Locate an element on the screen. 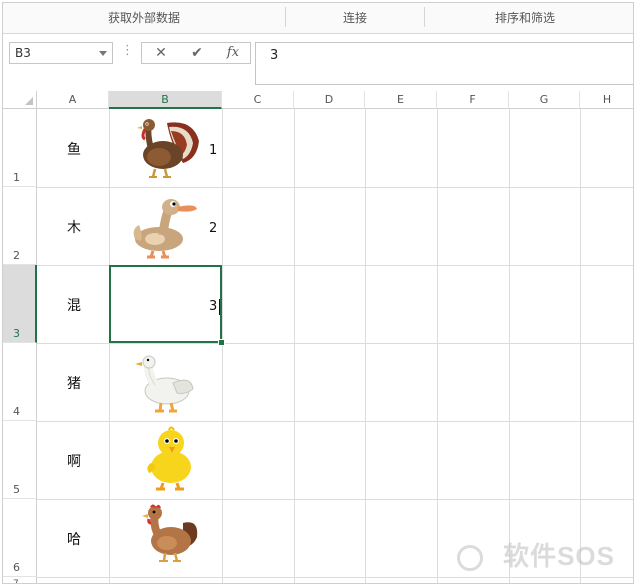 This screenshot has width=638, height=588. chick-picture is located at coordinates (171, 458).